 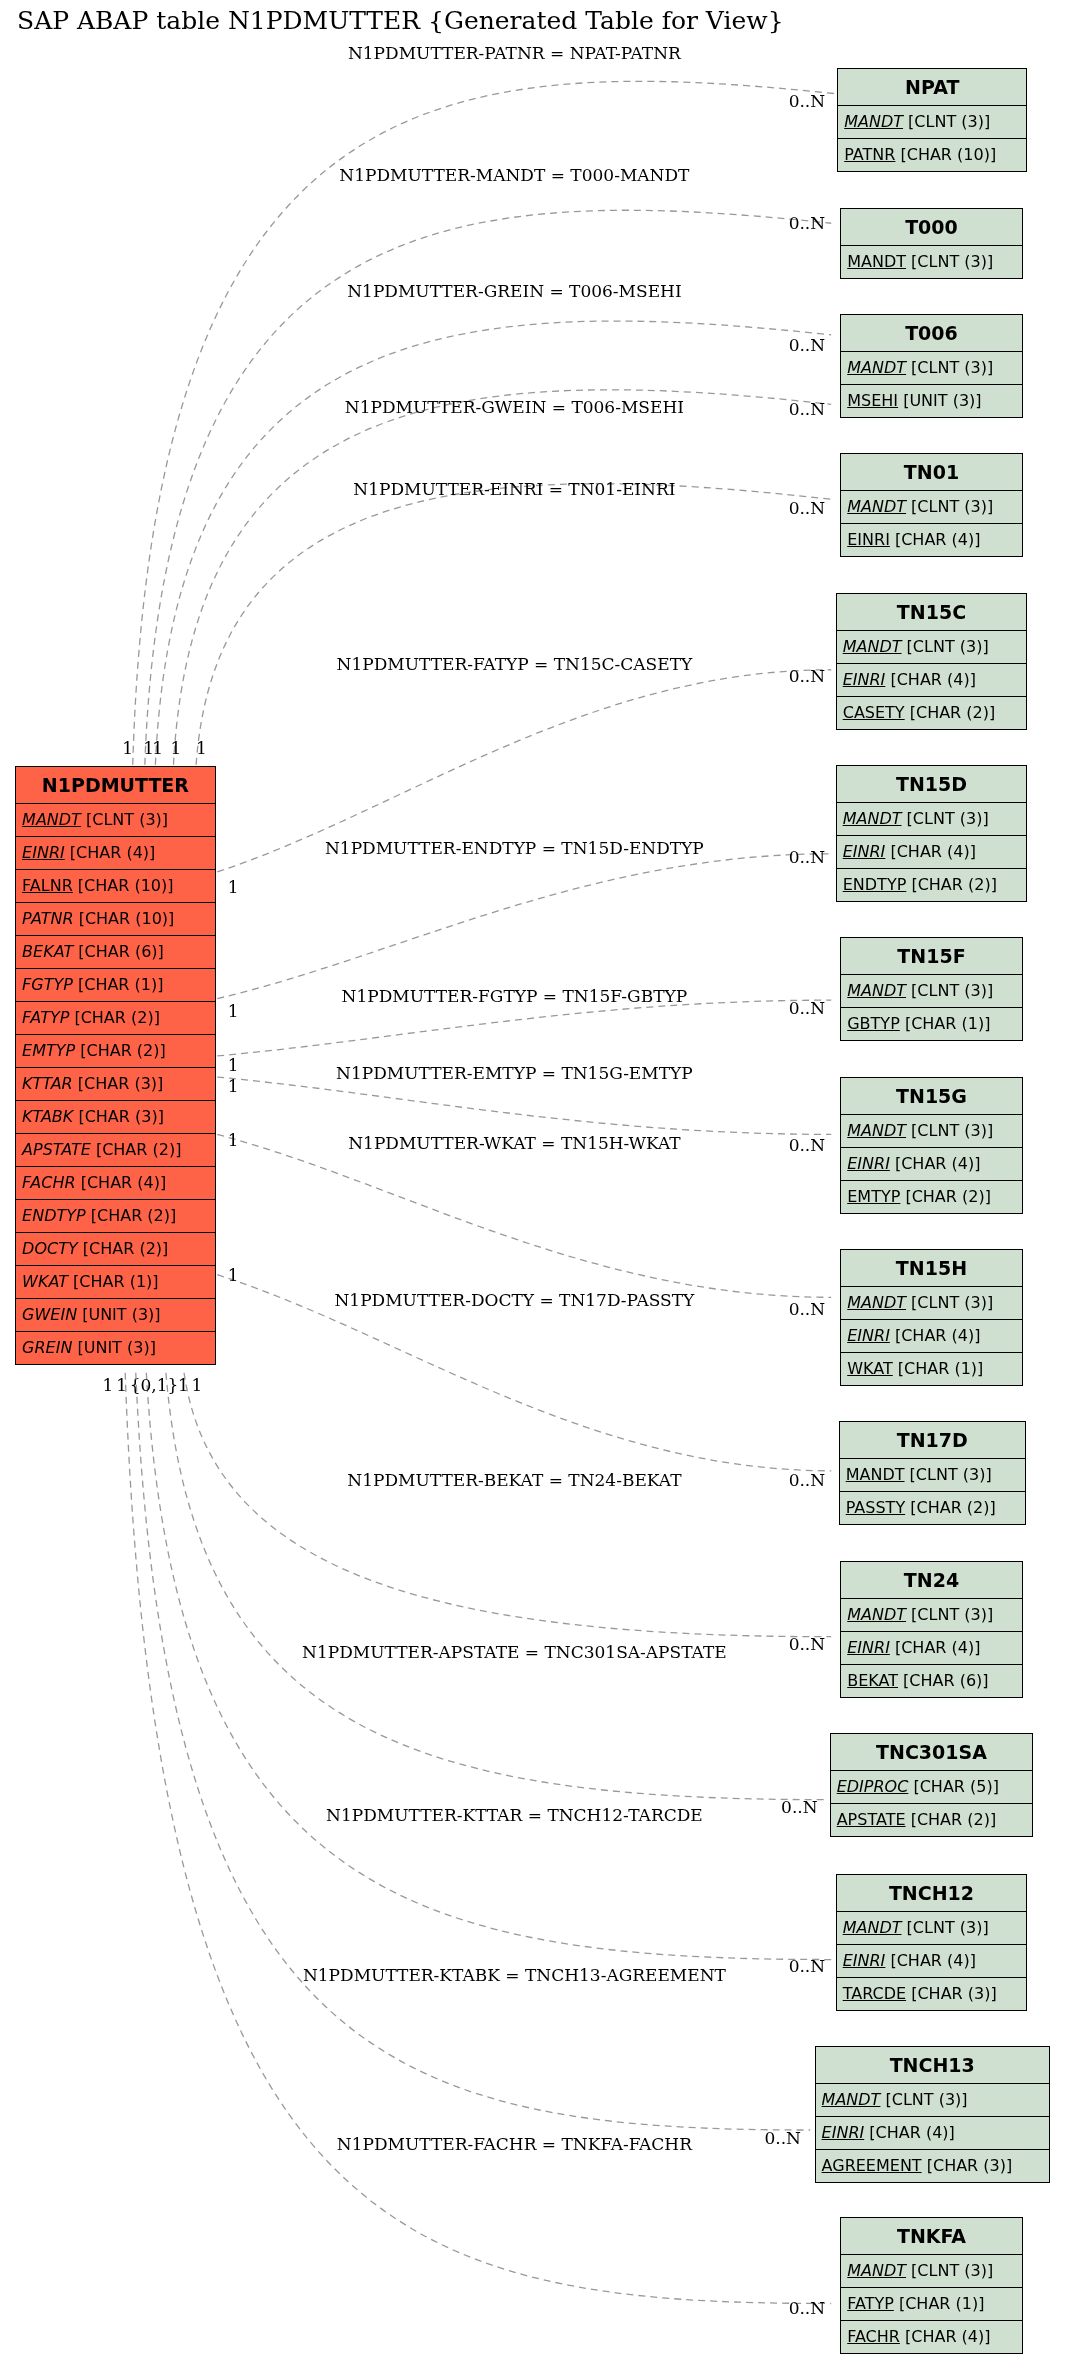 I want to click on field-row: WKAT [CHAR (1)], so click(x=115, y=1282).